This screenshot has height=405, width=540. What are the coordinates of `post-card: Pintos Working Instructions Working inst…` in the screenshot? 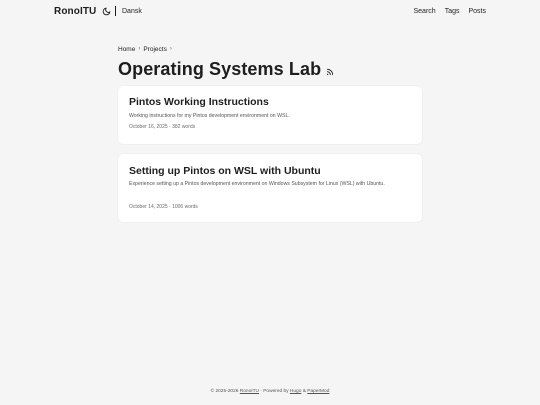 It's located at (270, 115).